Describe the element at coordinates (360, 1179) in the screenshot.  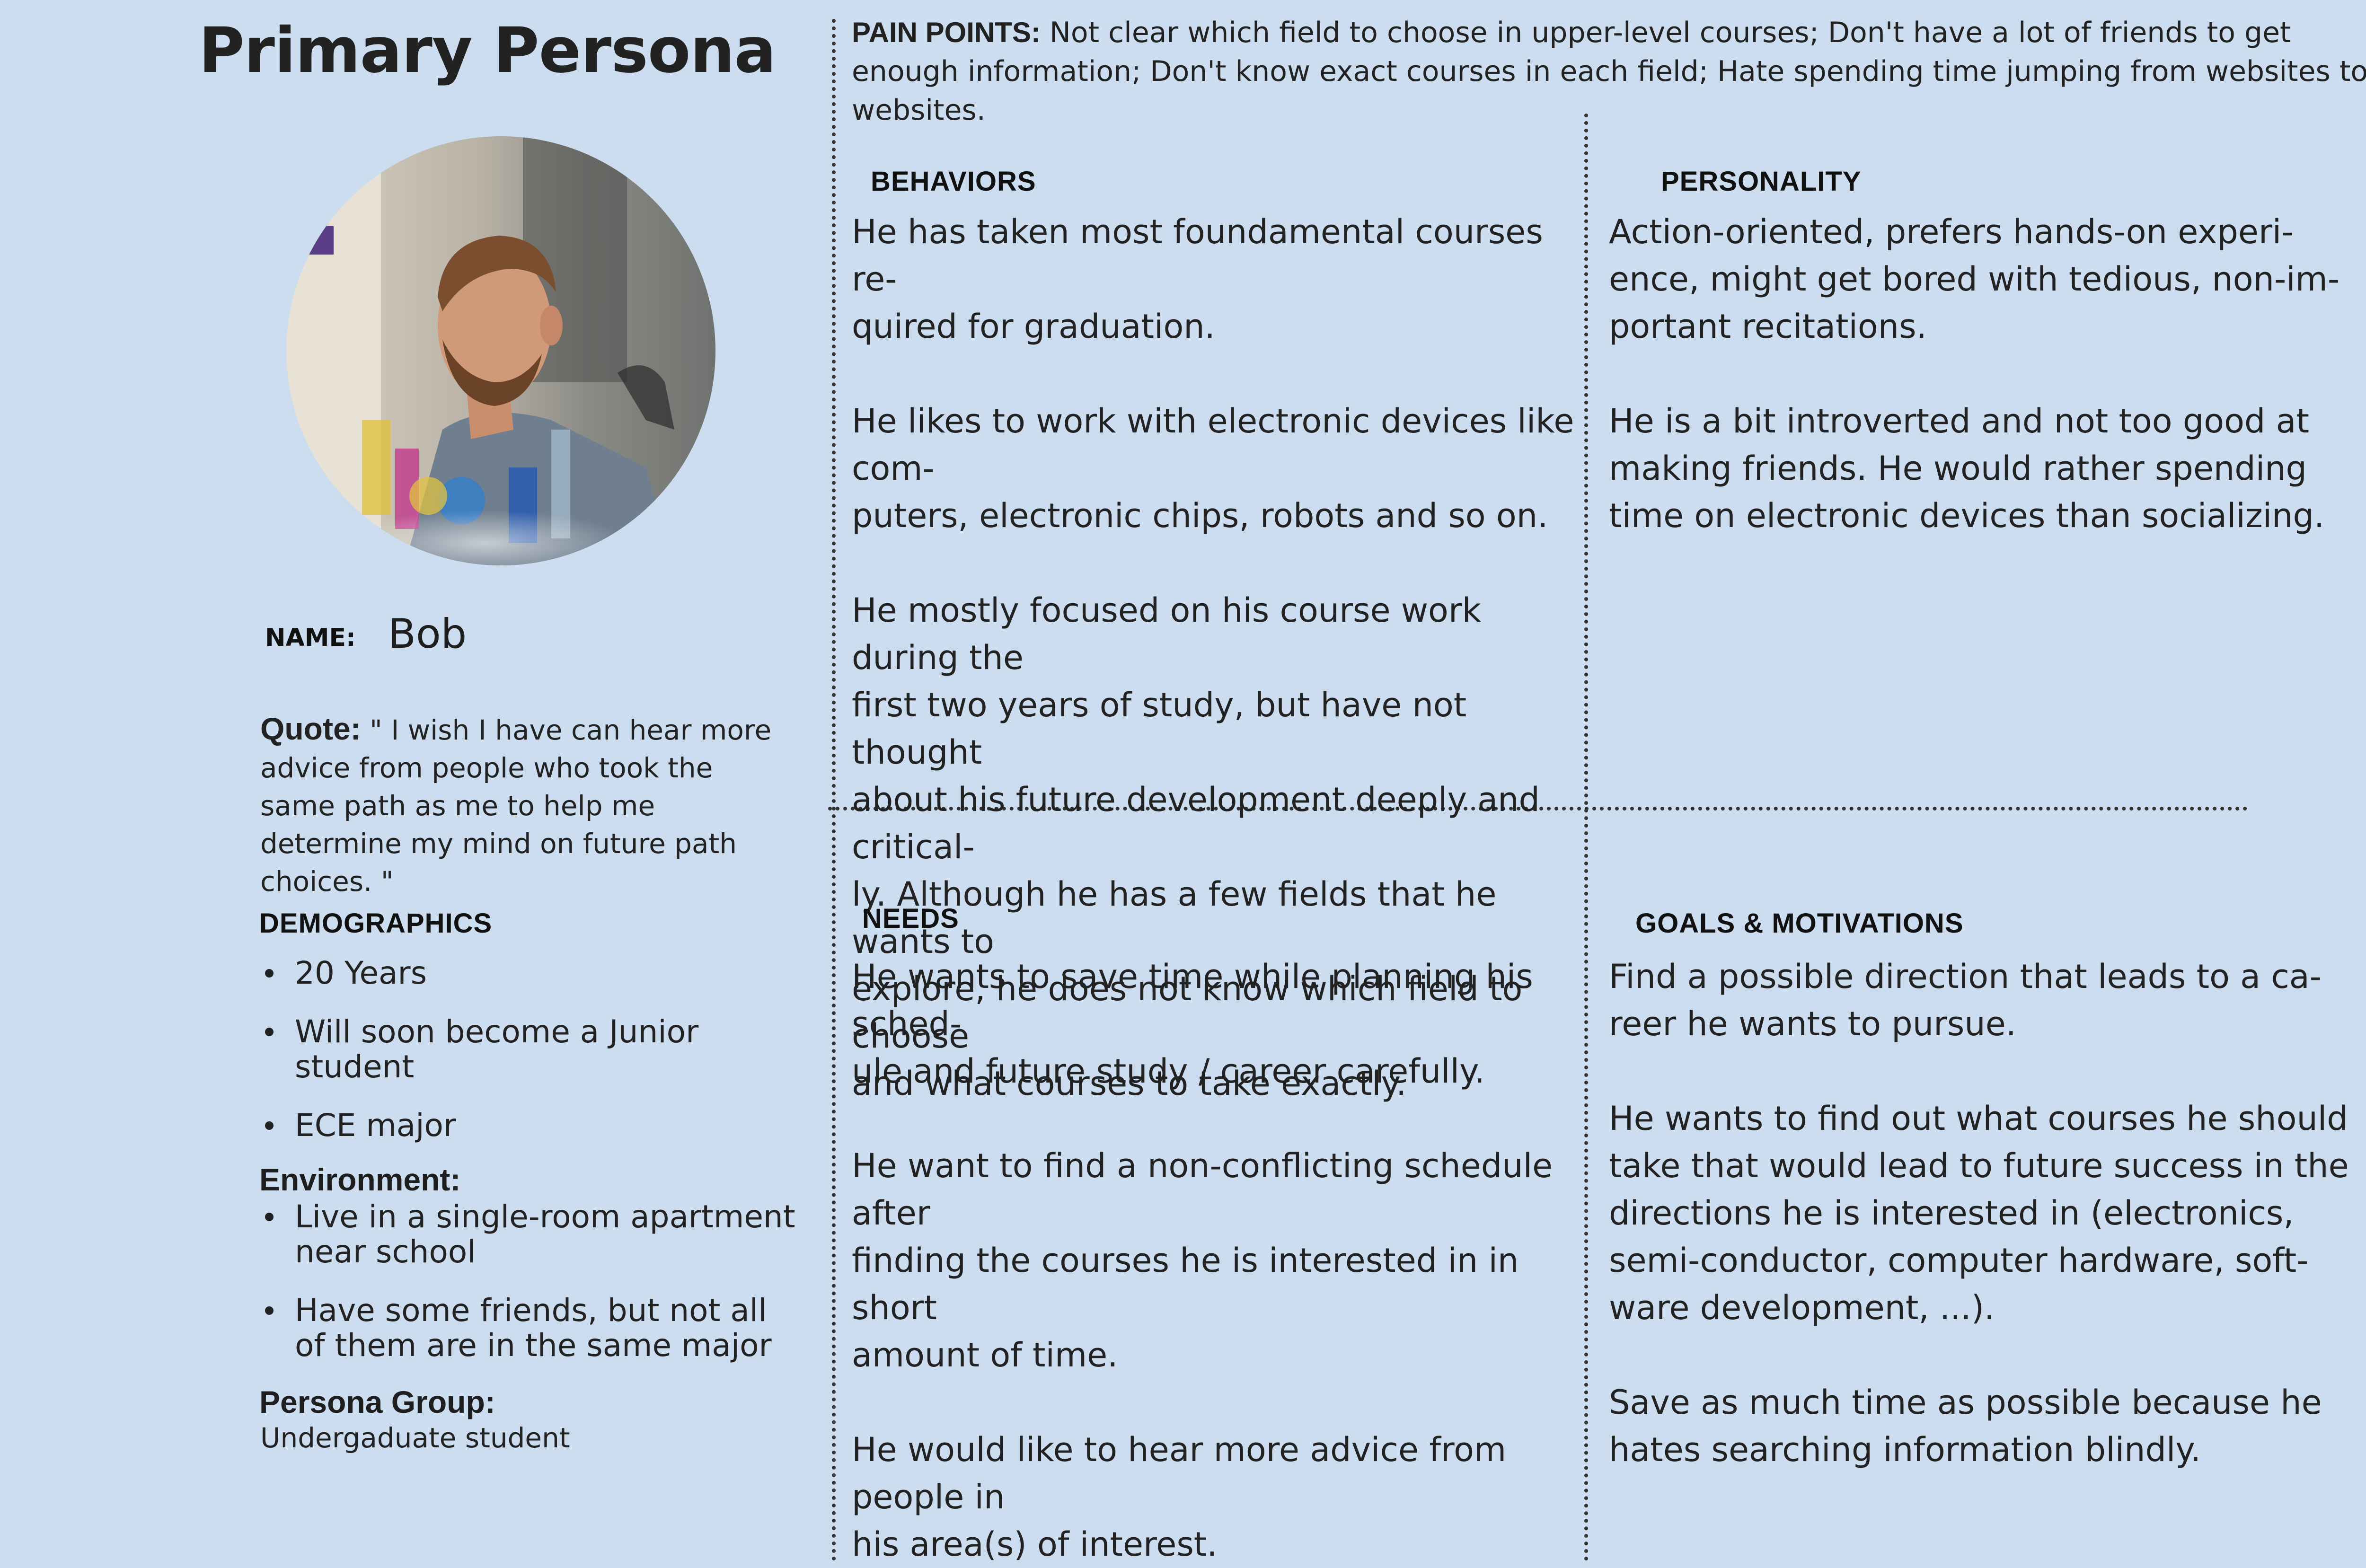
I see `environment-heading: Environment:` at that location.